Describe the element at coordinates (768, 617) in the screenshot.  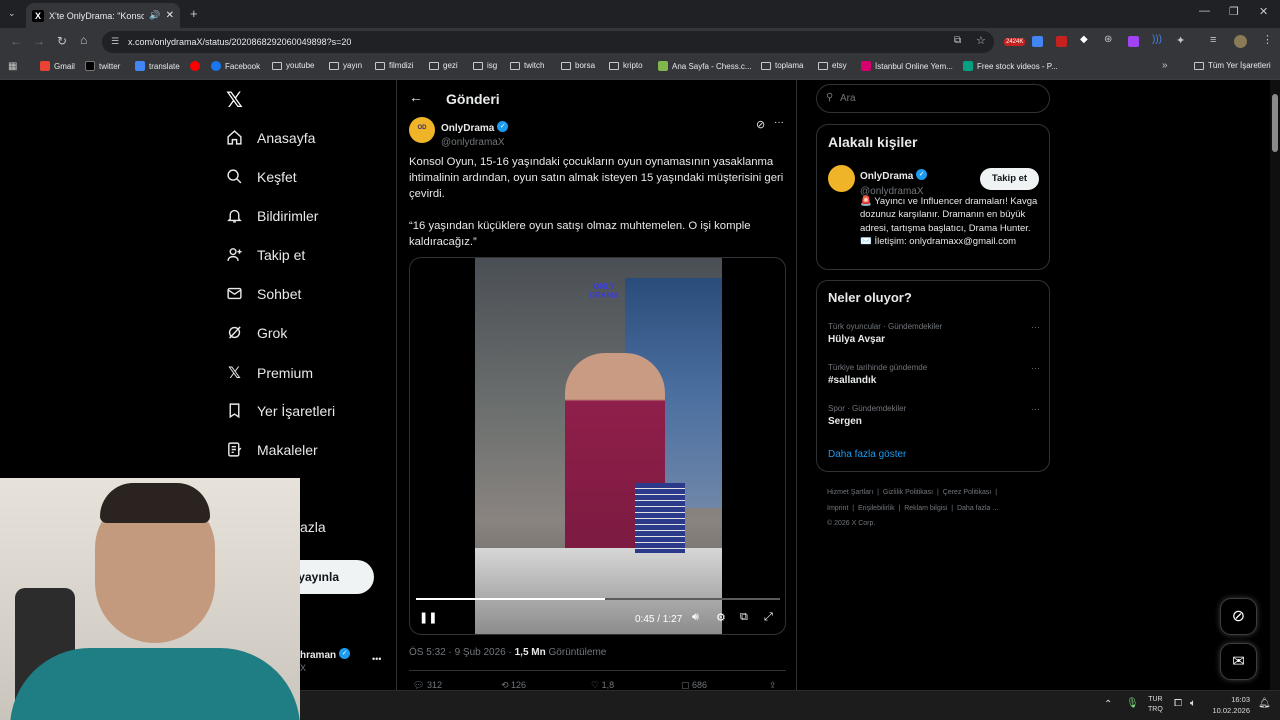
I see `fullscreen-icon: ⤢` at that location.